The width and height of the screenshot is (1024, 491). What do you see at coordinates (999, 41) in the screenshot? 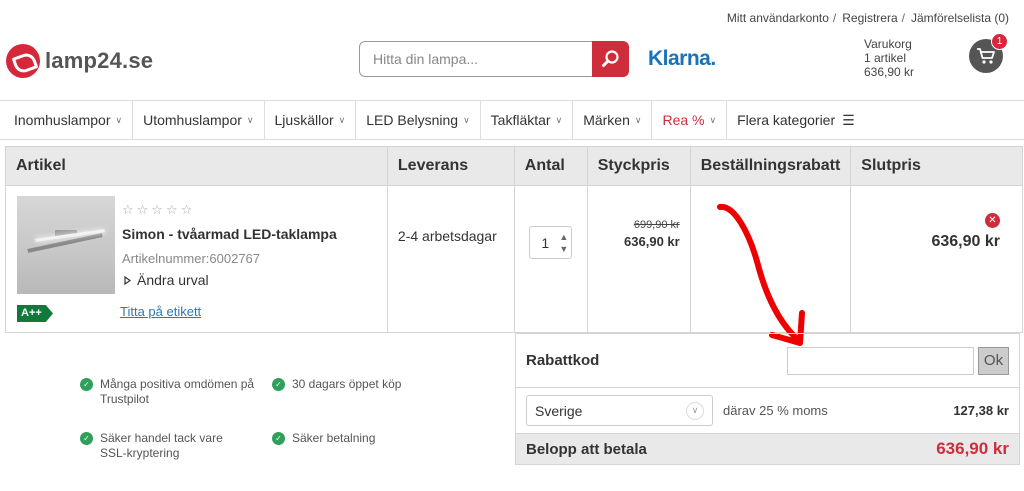
I see `cart-count-badge: 1` at bounding box center [999, 41].